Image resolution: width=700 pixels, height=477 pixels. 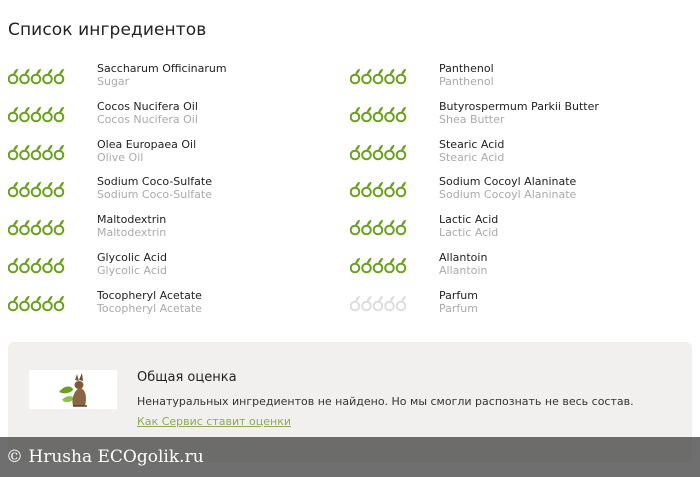 I want to click on ingredient-names: Allantoin Allantoin, so click(x=463, y=264).